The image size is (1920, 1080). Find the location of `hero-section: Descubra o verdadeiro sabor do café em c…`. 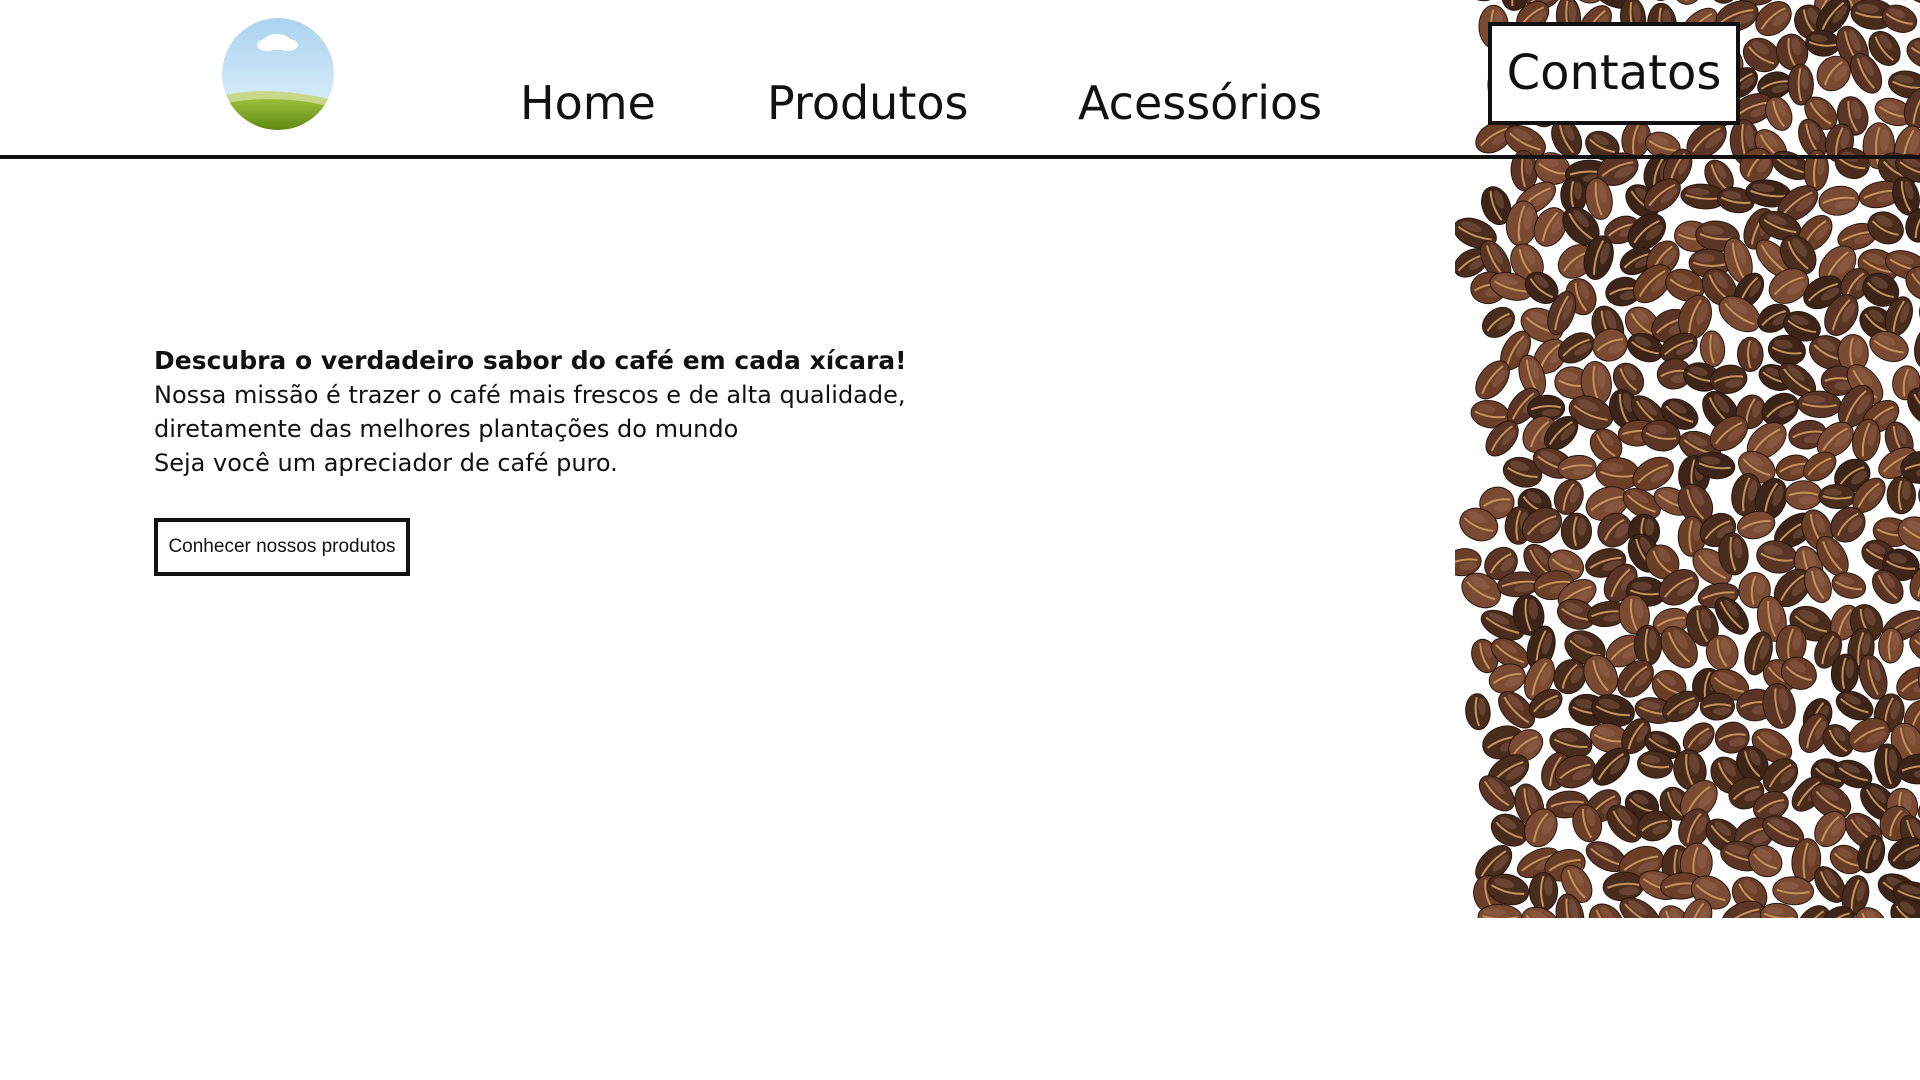

hero-section: Descubra o verdadeiro sabor do café em c… is located at coordinates (534, 412).